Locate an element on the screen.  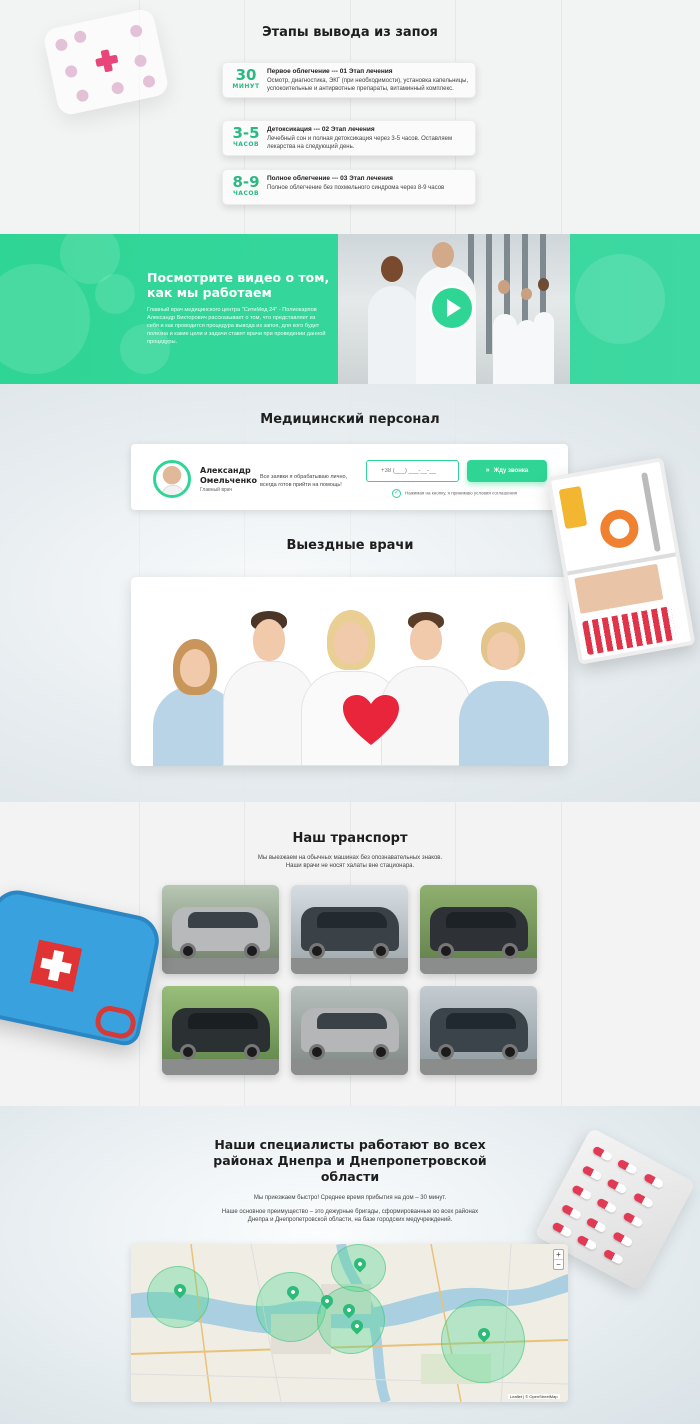
phone-input is located at coordinates (412, 471).